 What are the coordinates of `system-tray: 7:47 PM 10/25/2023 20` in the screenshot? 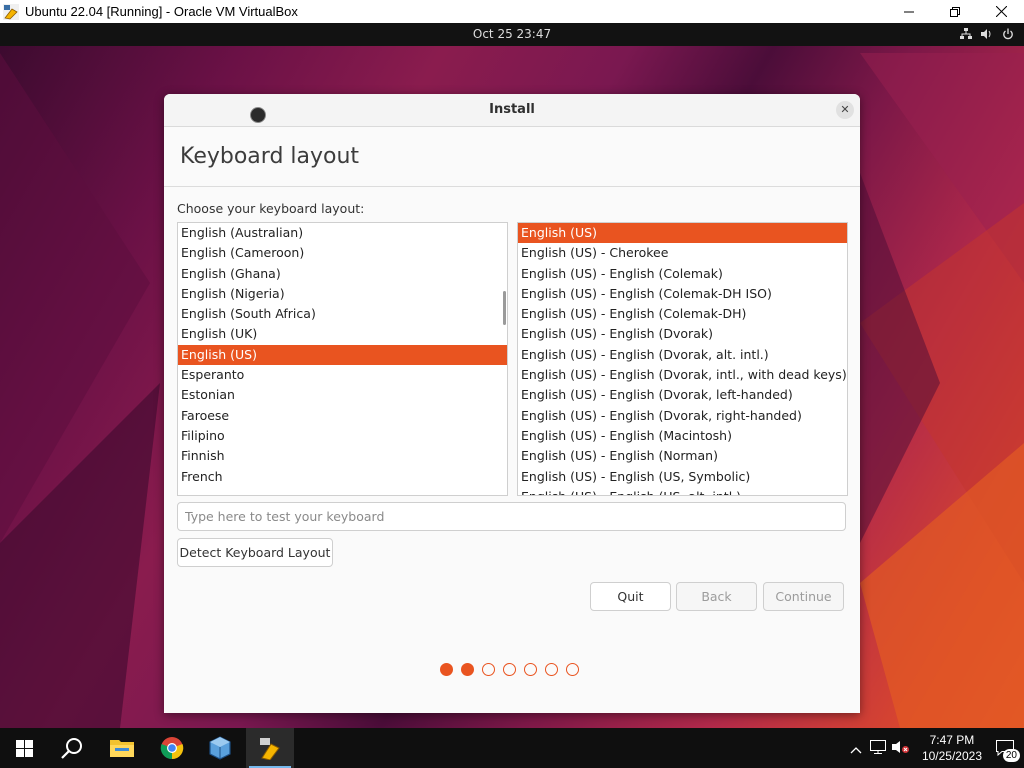 It's located at (937, 748).